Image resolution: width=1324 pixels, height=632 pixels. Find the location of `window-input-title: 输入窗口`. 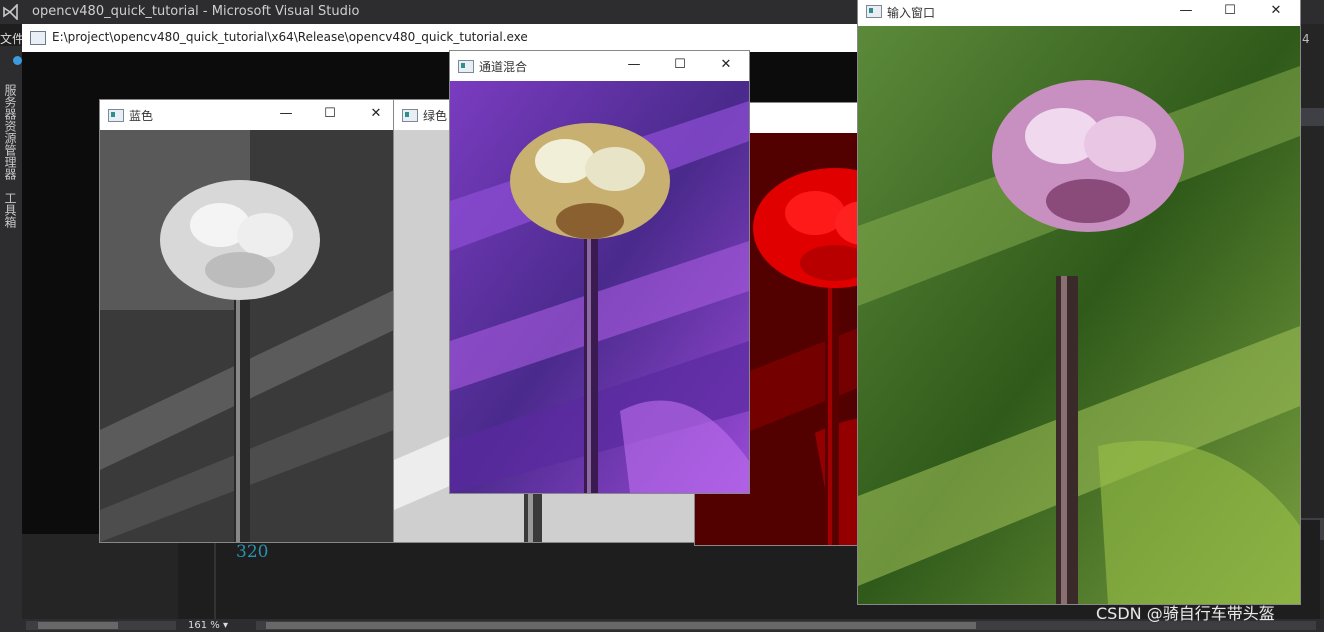

window-input-title: 输入窗口 is located at coordinates (911, 13).